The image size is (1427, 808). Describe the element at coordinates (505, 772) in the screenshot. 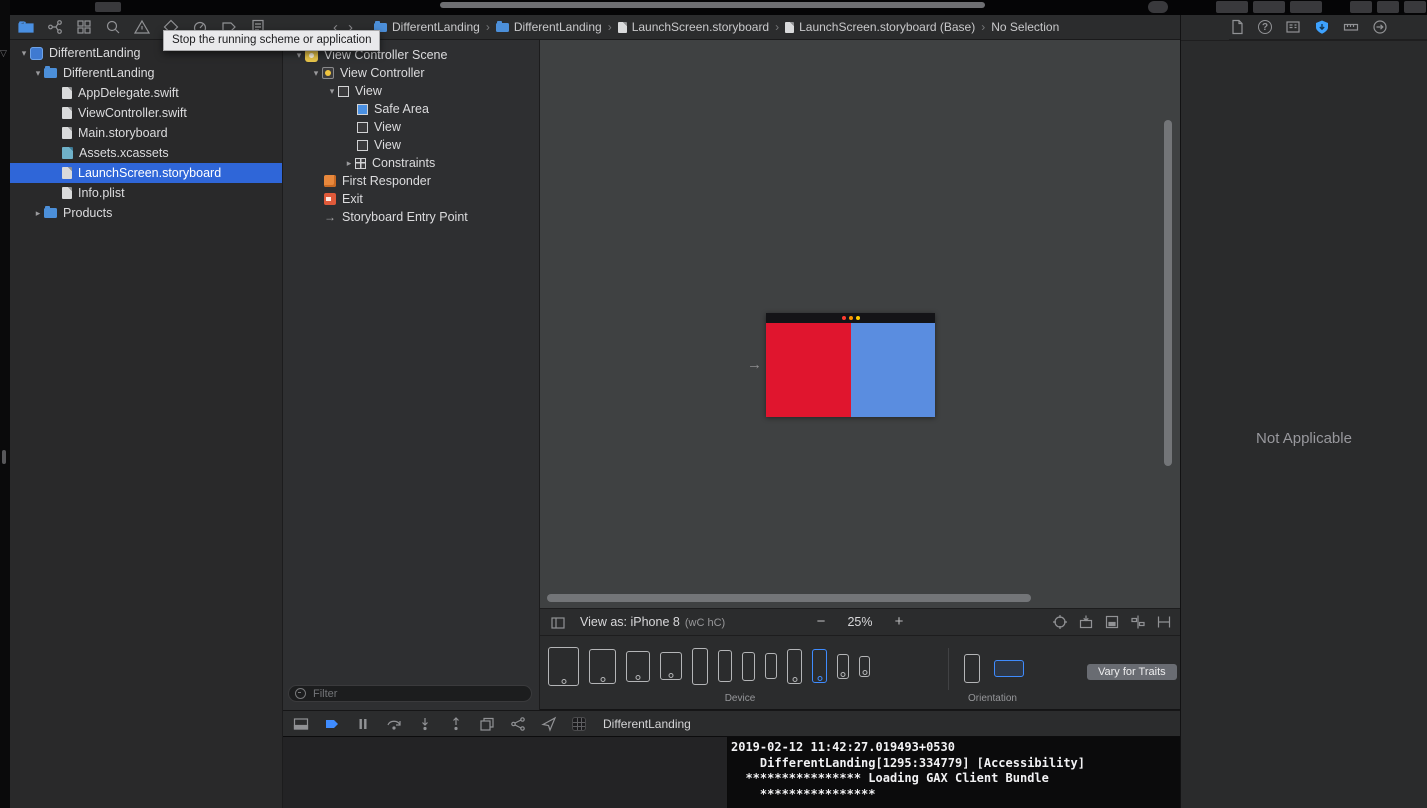

I see `variables-view` at that location.